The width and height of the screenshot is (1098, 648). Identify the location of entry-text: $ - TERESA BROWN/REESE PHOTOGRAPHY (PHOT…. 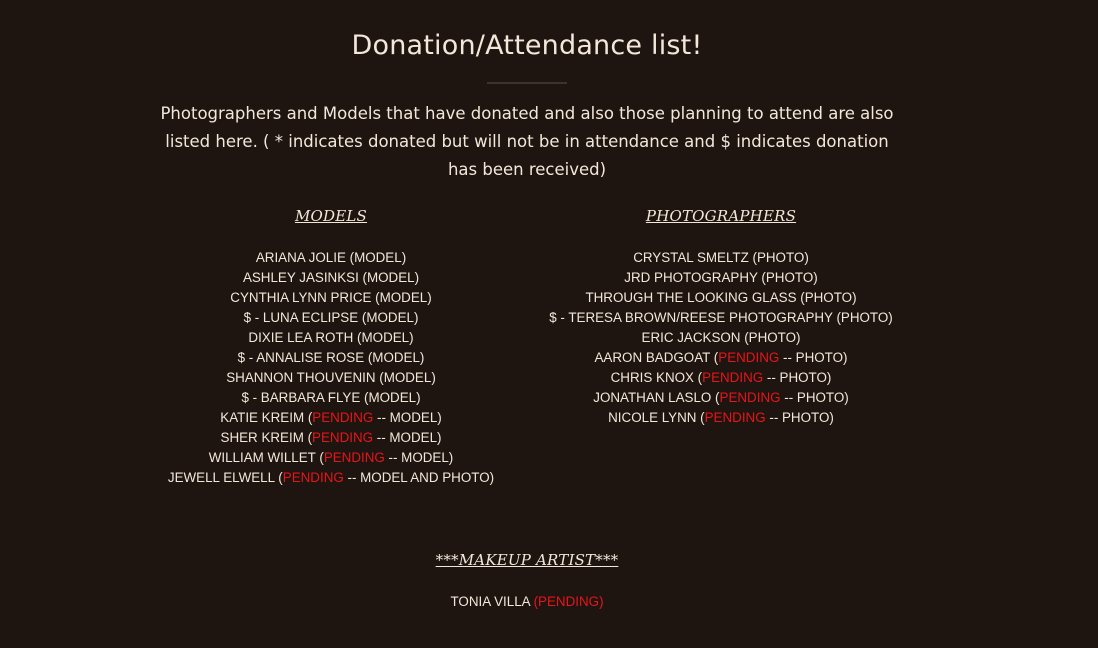
(721, 317).